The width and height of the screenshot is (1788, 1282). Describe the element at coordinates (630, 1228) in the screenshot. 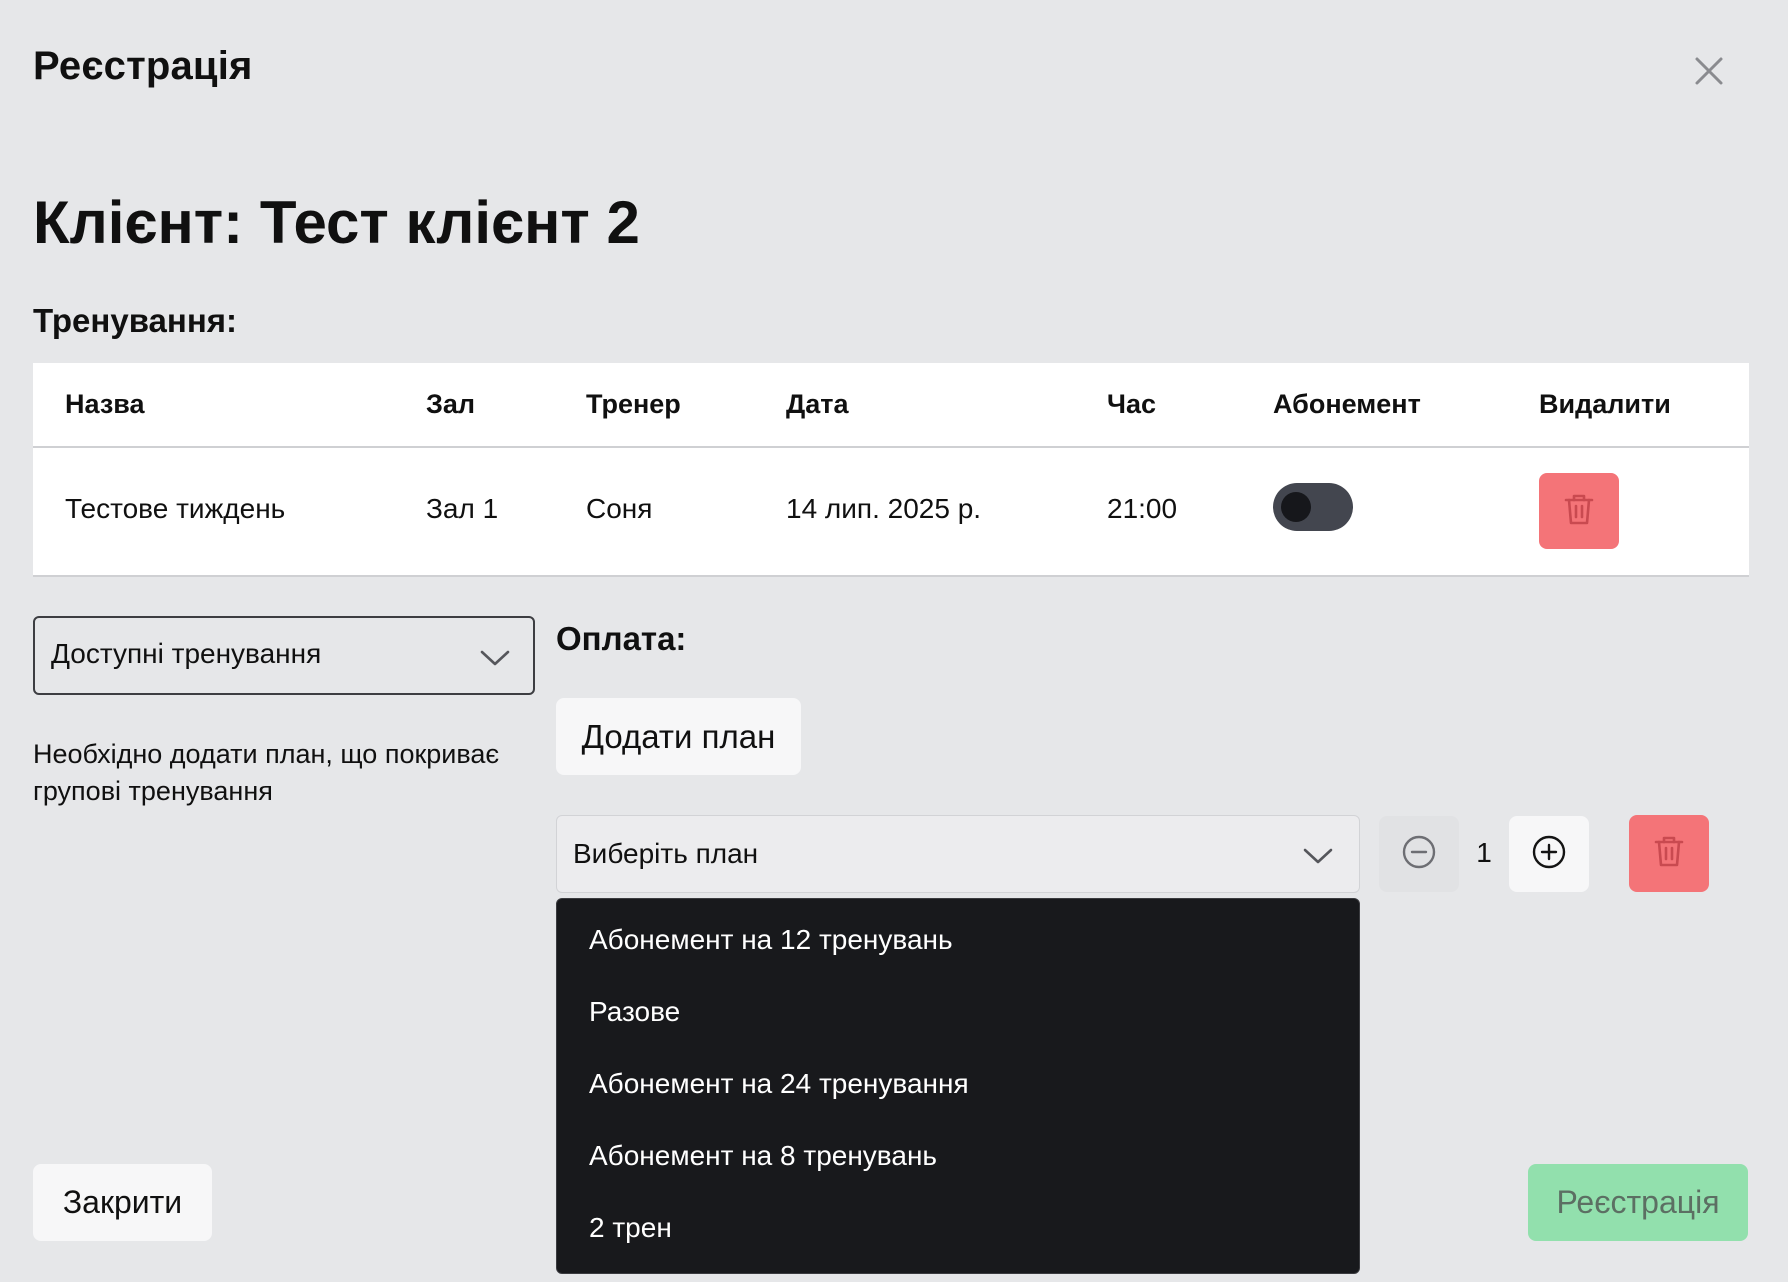

I see `plan-option: 2 трен` at that location.